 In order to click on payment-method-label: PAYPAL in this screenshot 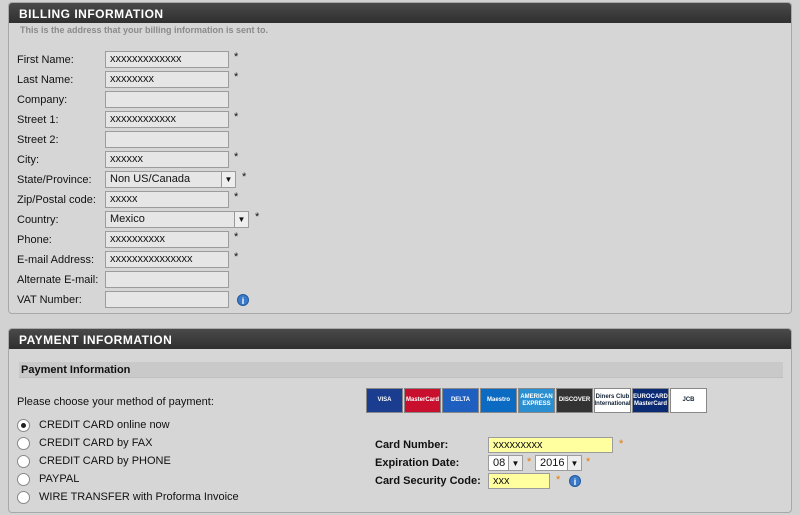, I will do `click(59, 479)`.